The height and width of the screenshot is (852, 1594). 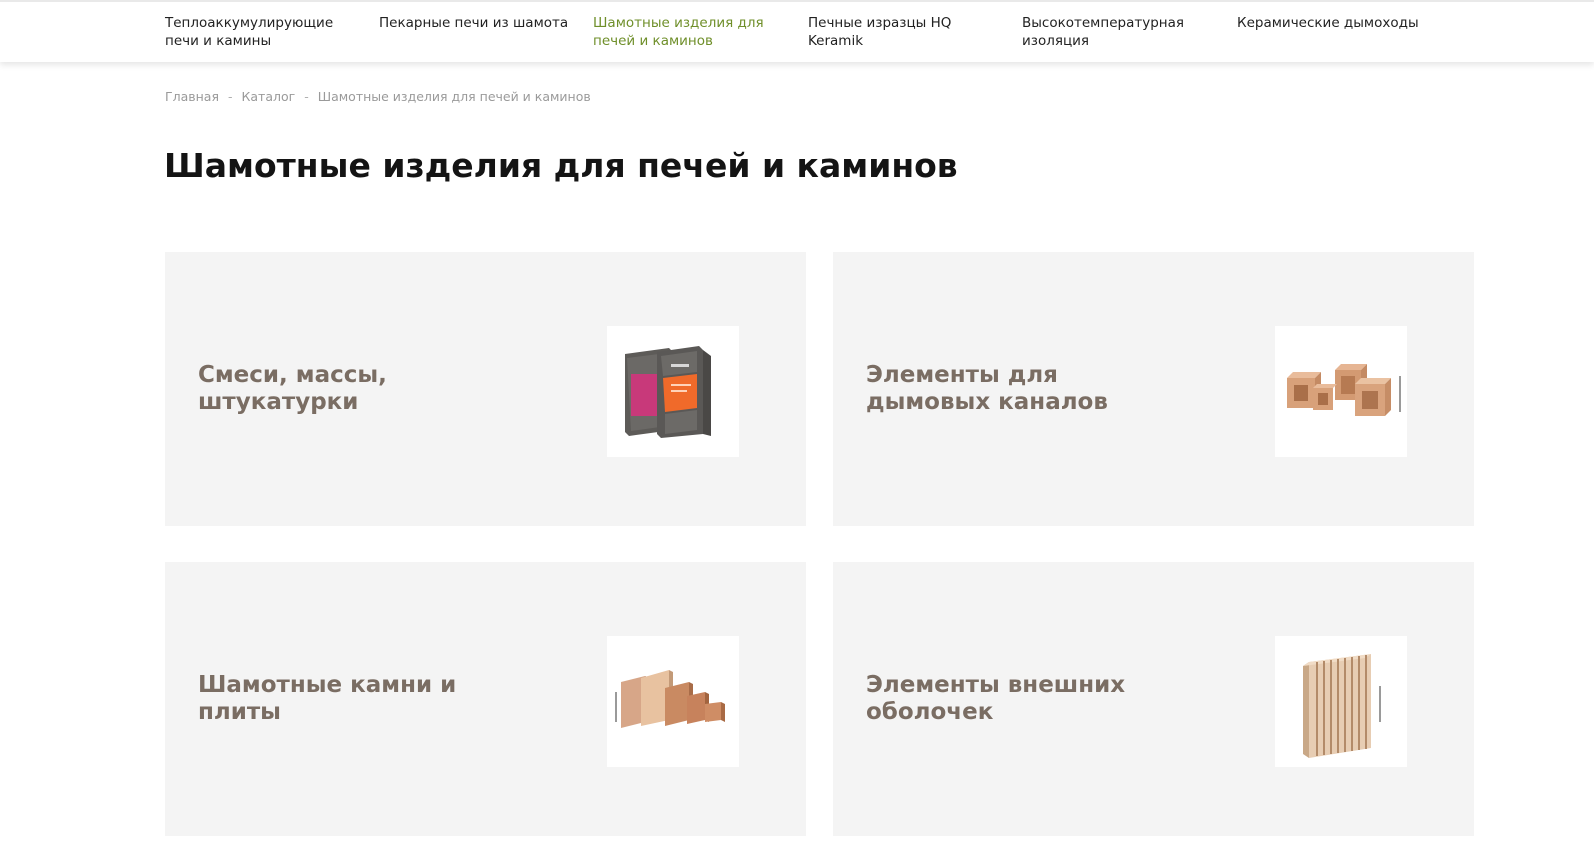 I want to click on mortar-bags-image, so click(x=673, y=391).